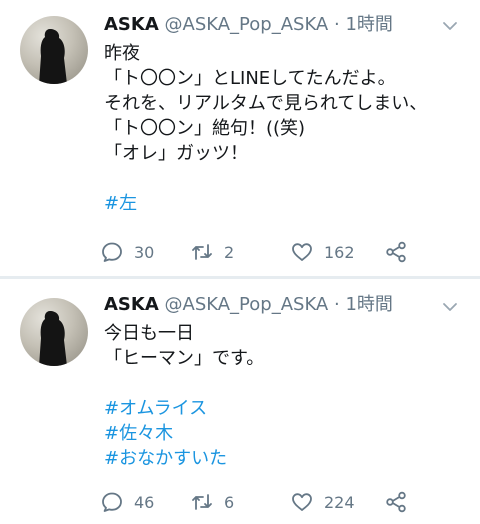 The image size is (480, 524). Describe the element at coordinates (339, 252) in the screenshot. I see `like-count: 162` at that location.